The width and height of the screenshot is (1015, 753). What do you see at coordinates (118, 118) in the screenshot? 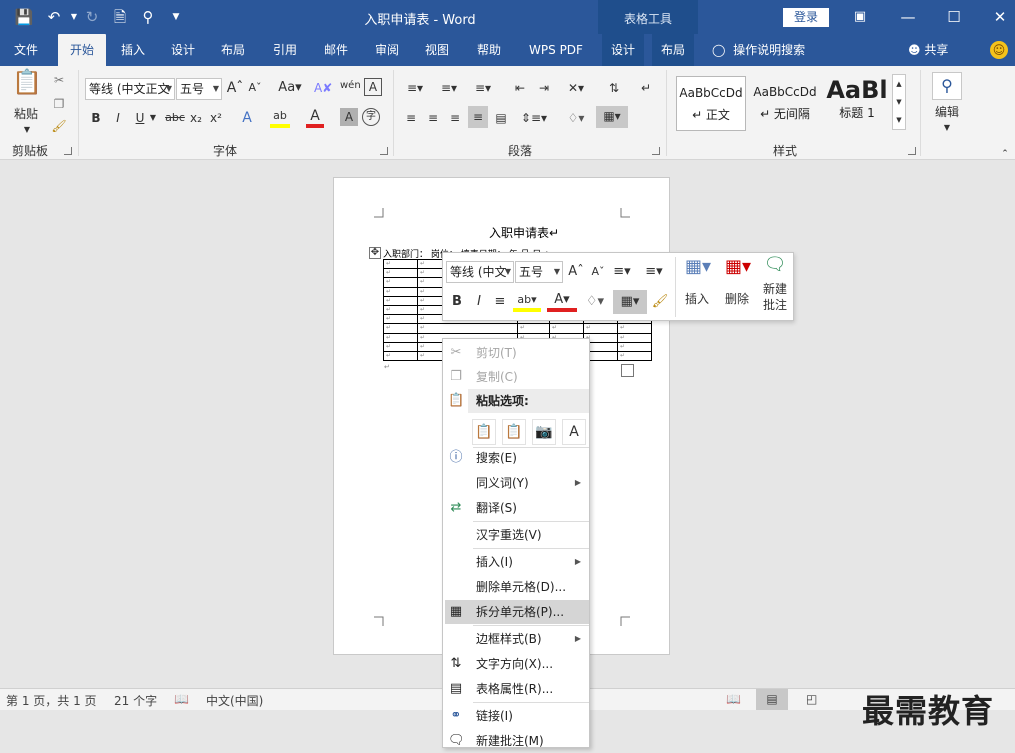
I see `italic-button: I` at bounding box center [118, 118].